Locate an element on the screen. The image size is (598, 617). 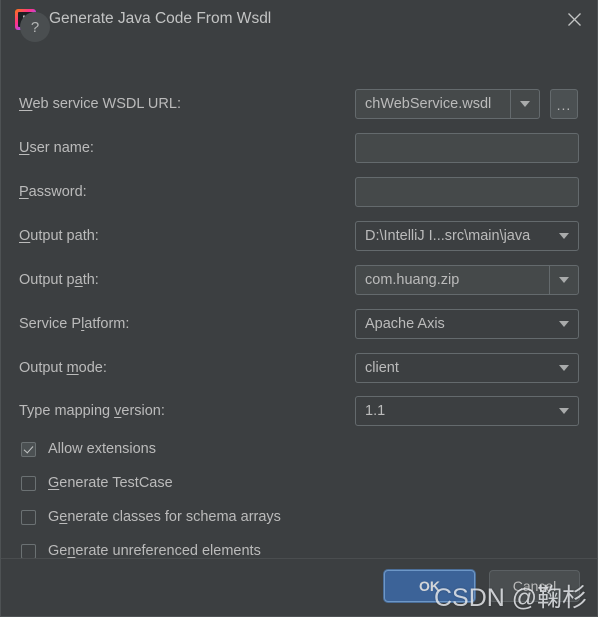
checkbox-allow-extensions: Allow extensions is located at coordinates (88, 449).